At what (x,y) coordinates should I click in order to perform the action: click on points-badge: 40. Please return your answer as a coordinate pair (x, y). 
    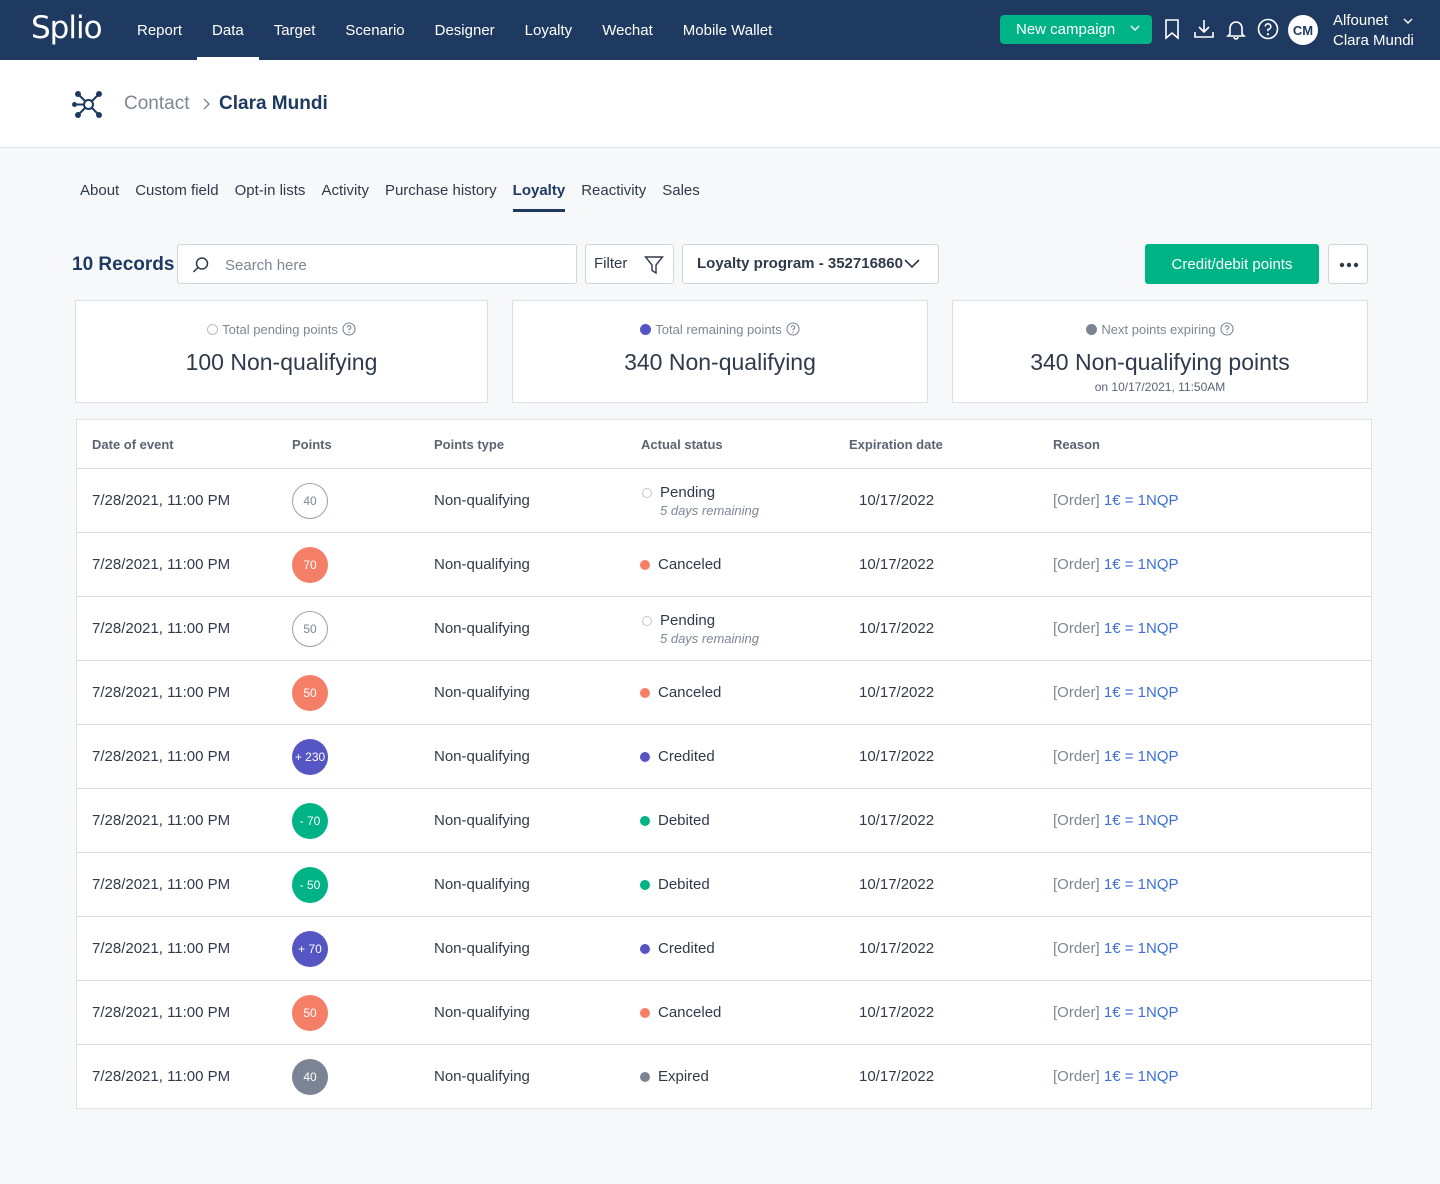
    Looking at the image, I should click on (310, 1077).